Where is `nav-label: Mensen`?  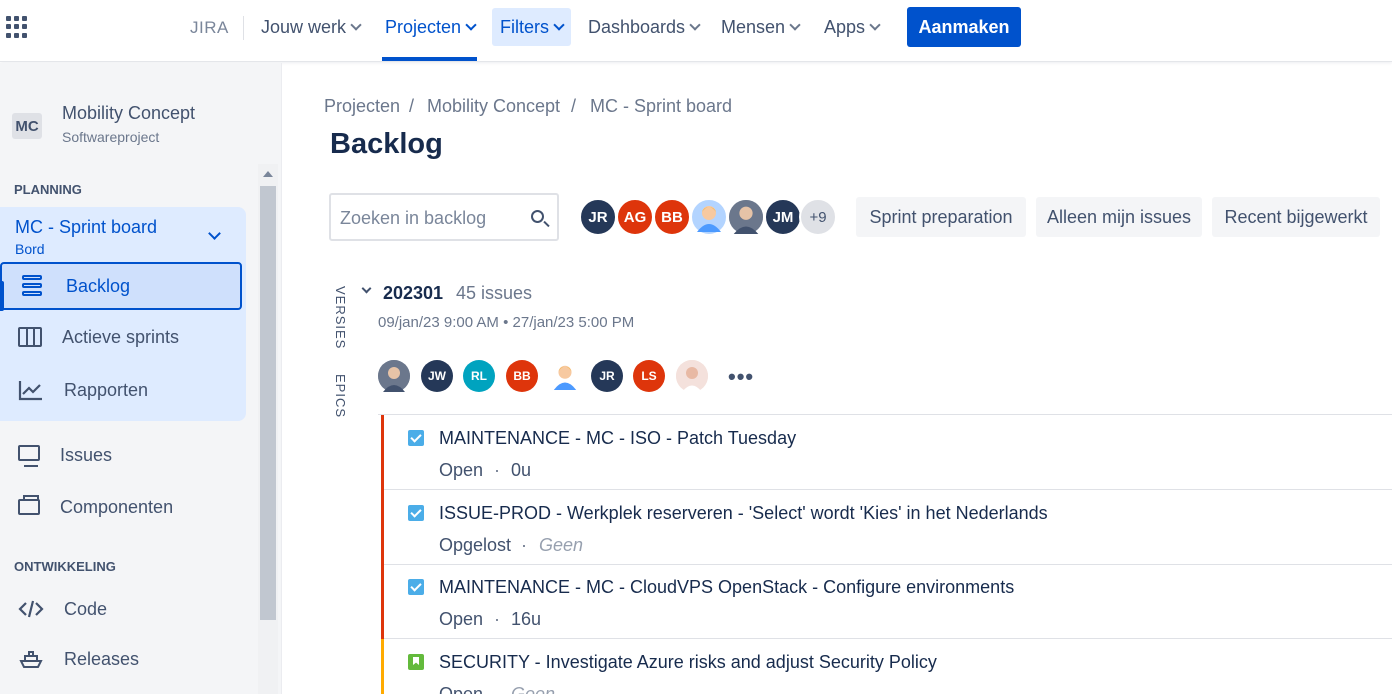 nav-label: Mensen is located at coordinates (753, 26).